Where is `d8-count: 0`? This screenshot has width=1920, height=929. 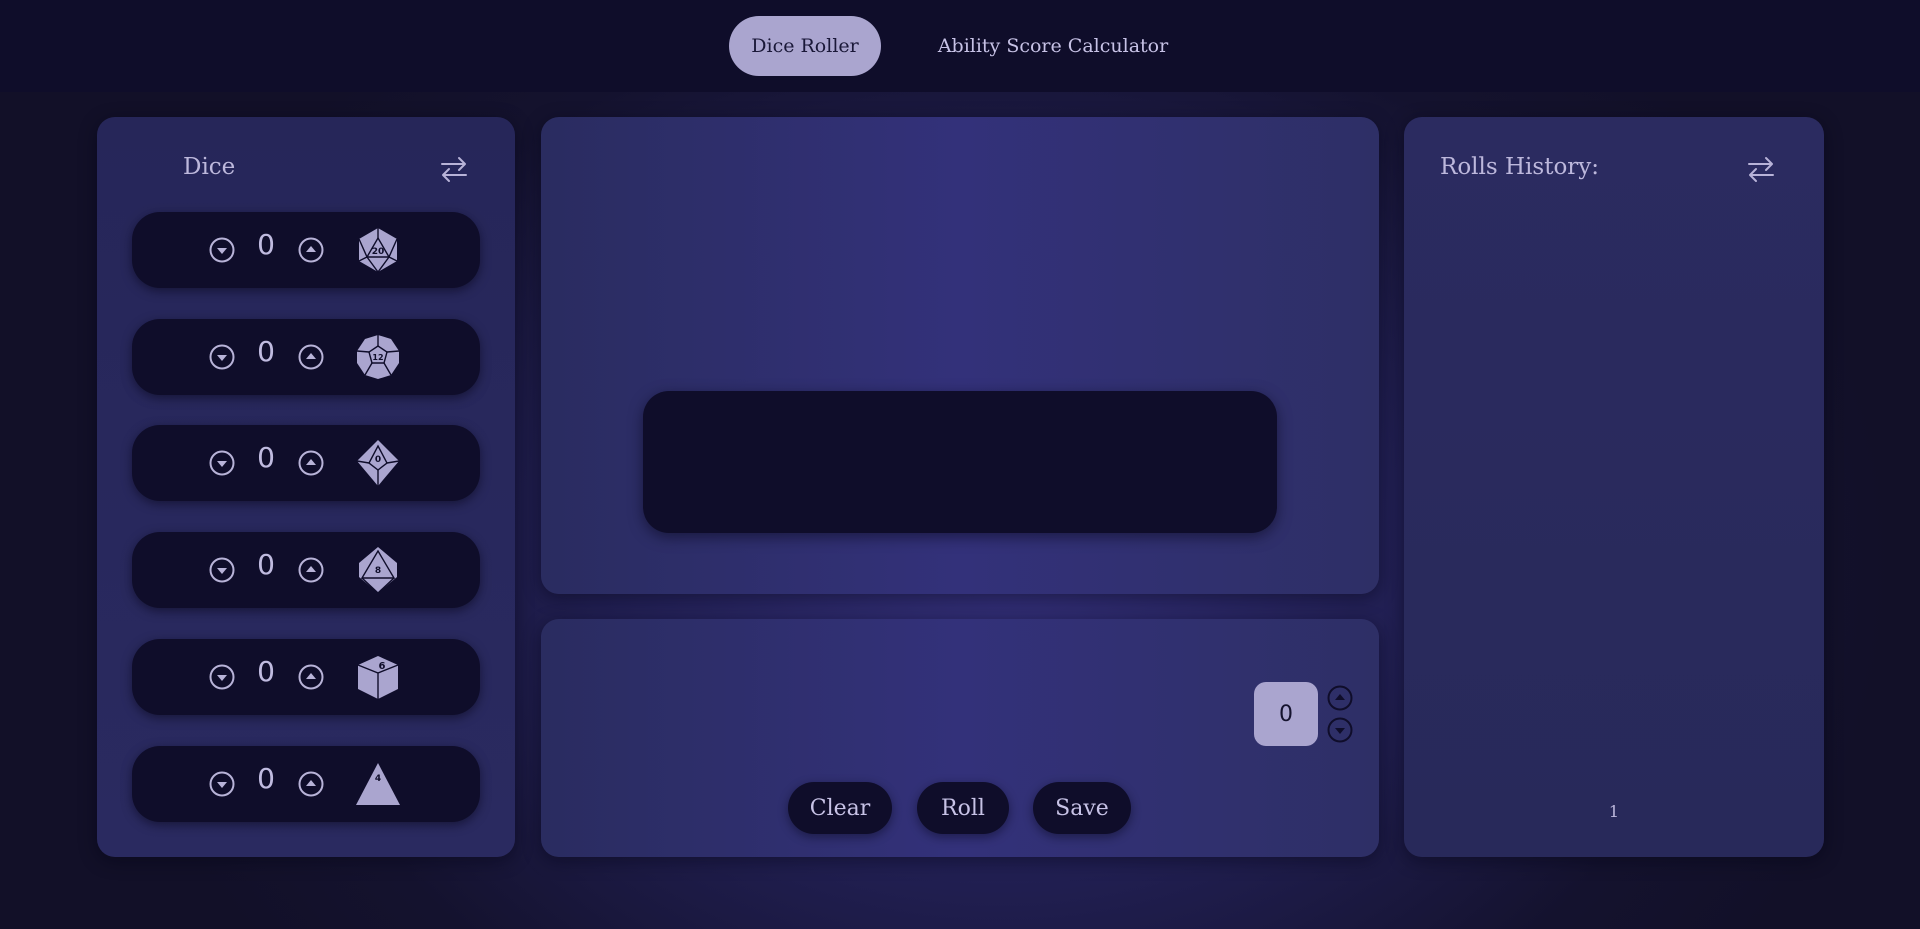 d8-count: 0 is located at coordinates (266, 564).